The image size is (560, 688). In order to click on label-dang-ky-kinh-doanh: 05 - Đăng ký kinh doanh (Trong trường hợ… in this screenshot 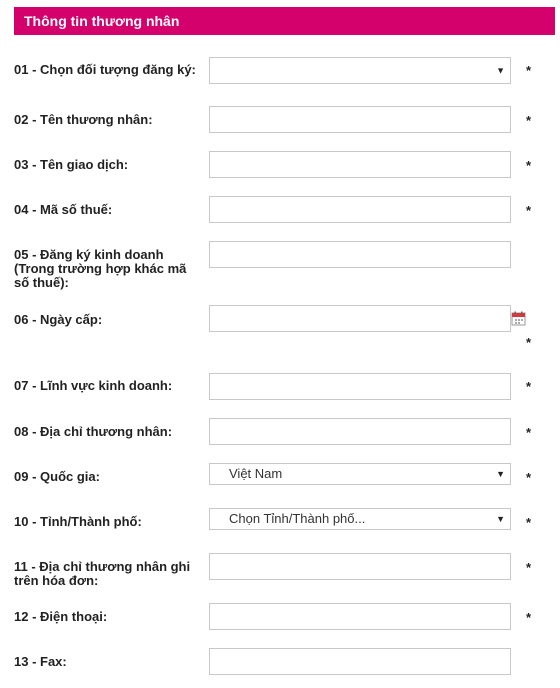, I will do `click(100, 268)`.